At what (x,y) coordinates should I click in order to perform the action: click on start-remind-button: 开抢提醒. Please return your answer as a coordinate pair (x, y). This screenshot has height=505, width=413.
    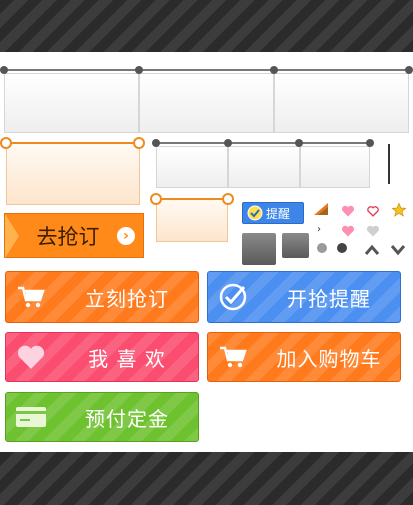
    Looking at the image, I should click on (304, 297).